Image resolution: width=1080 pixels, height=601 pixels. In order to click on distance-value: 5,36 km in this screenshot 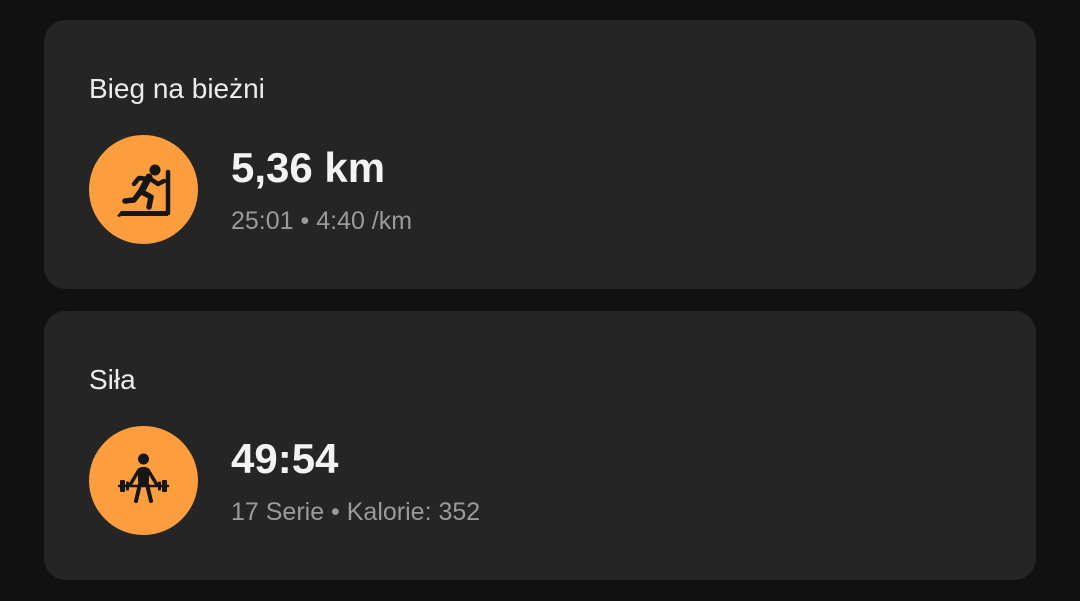, I will do `click(308, 167)`.